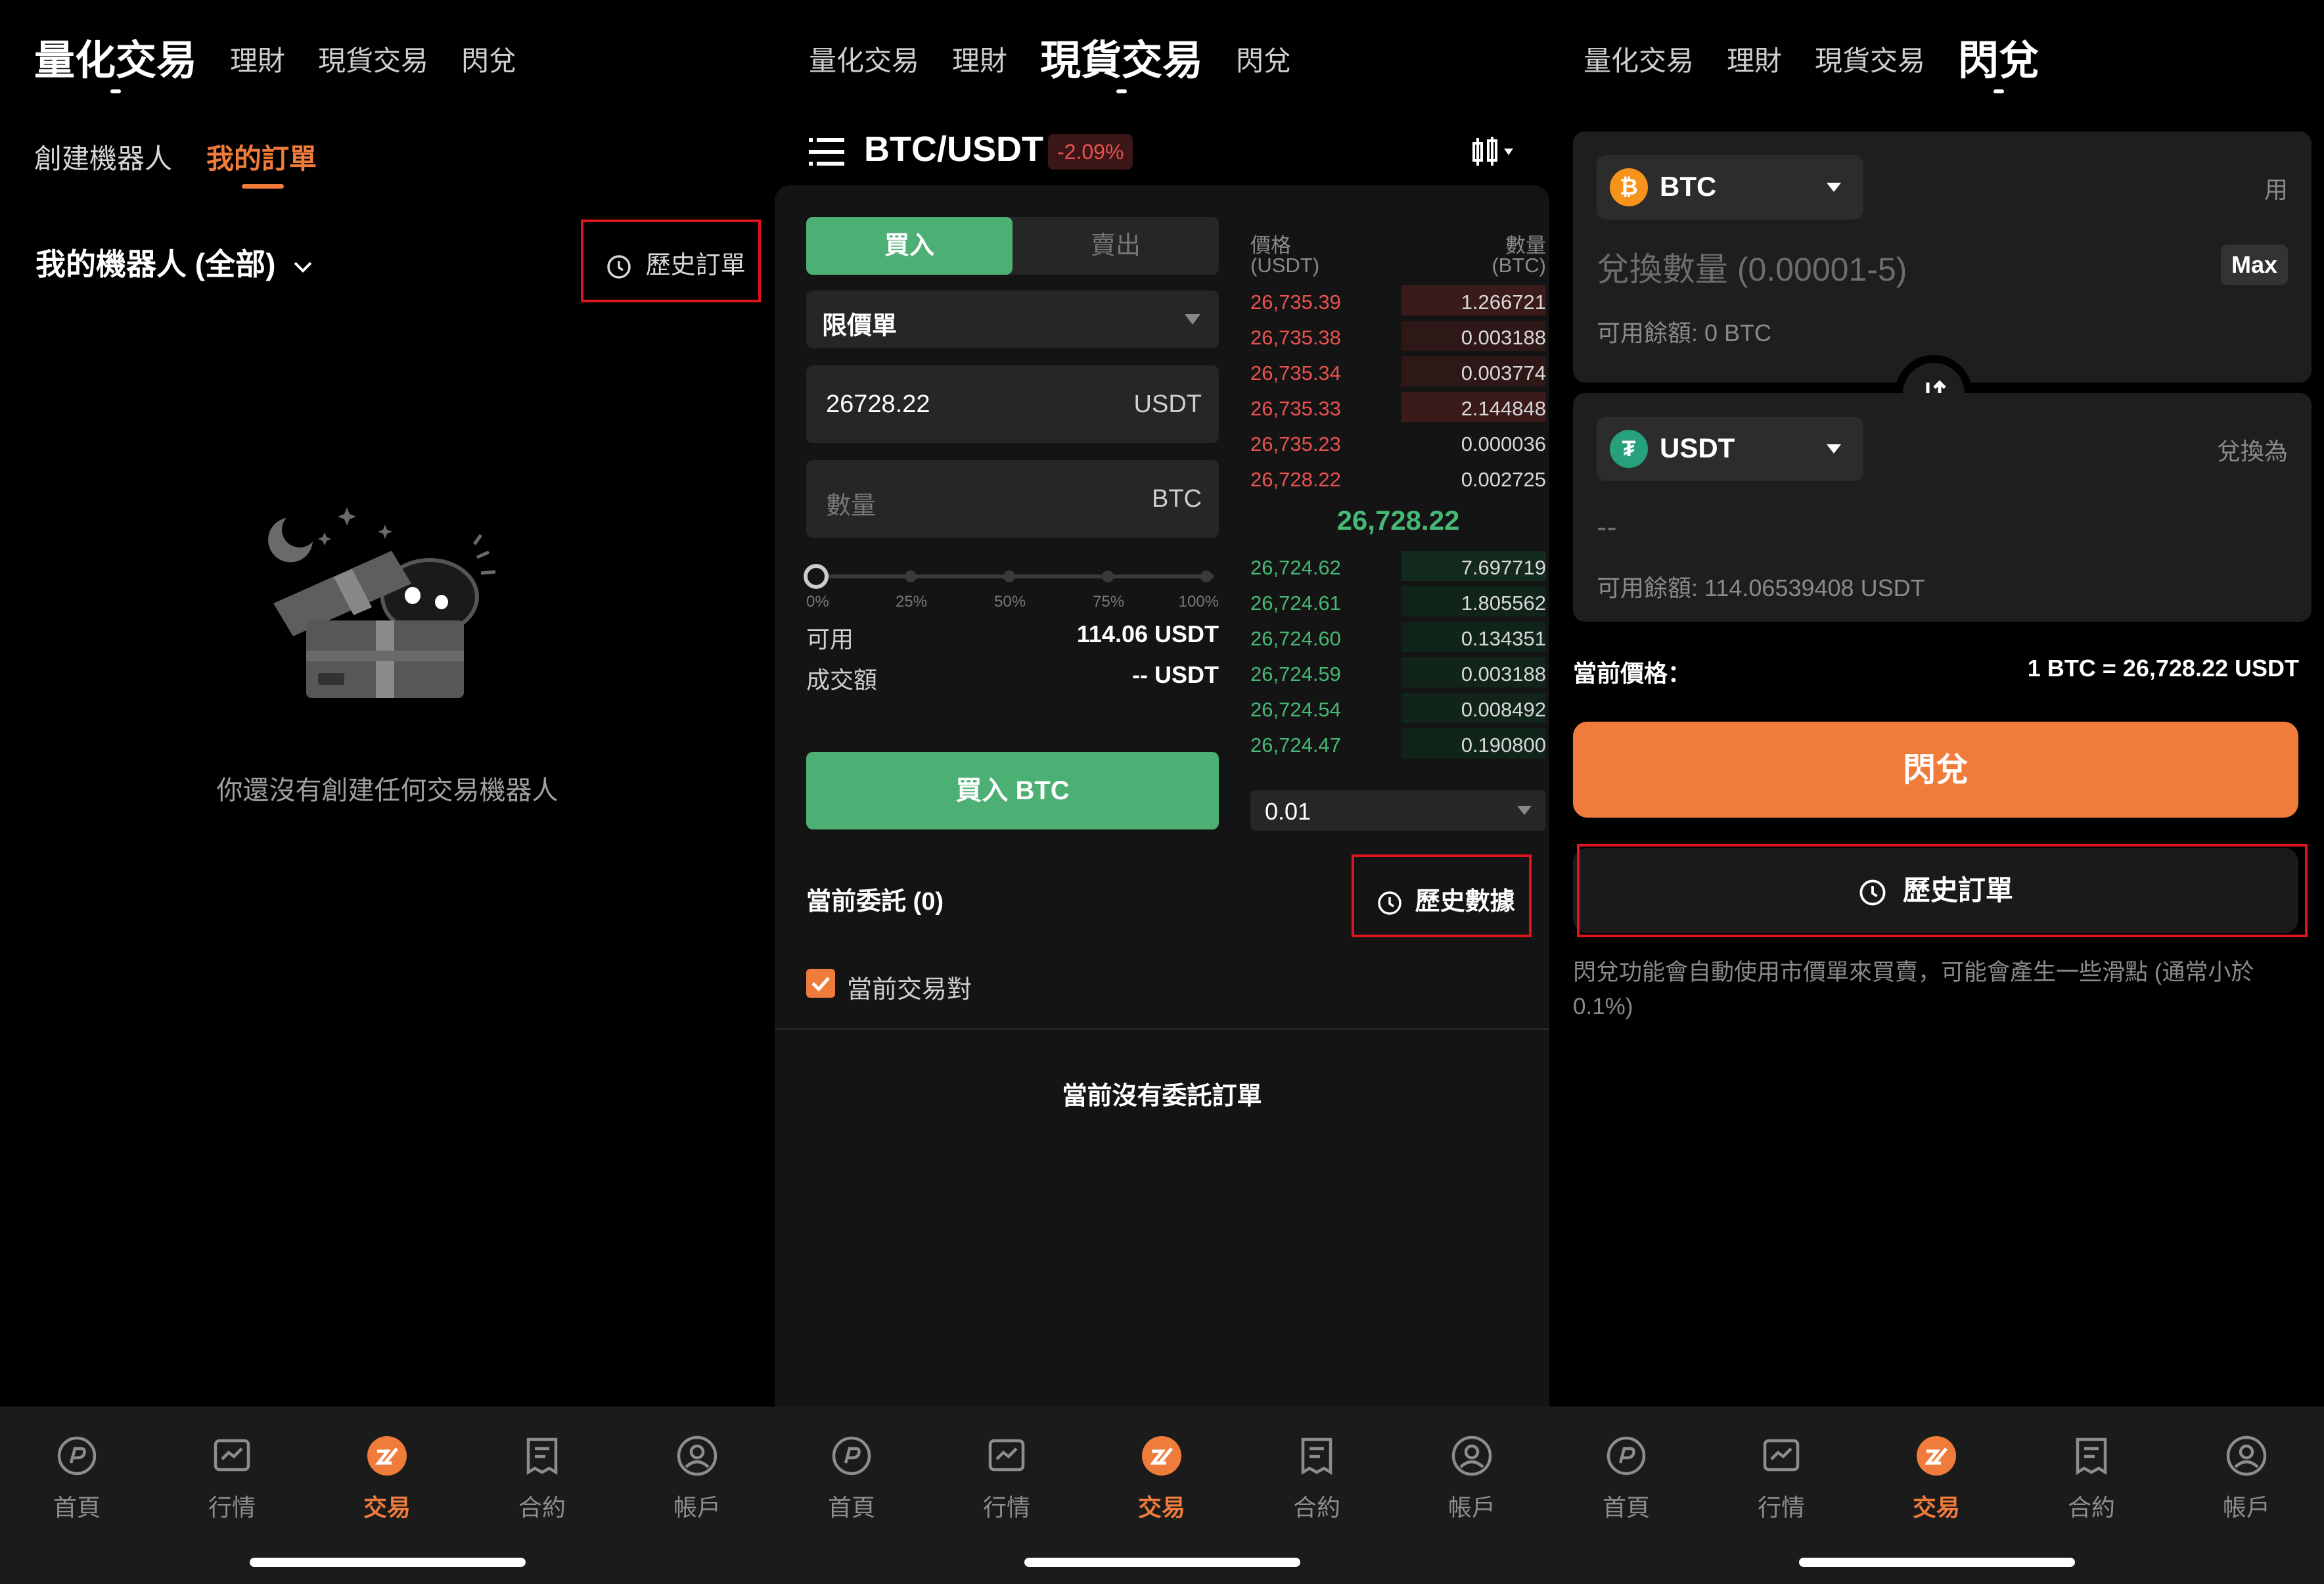 Image resolution: width=2324 pixels, height=1584 pixels. What do you see at coordinates (1012, 790) in the screenshot?
I see `buy-btc-button: 買入 BTC` at bounding box center [1012, 790].